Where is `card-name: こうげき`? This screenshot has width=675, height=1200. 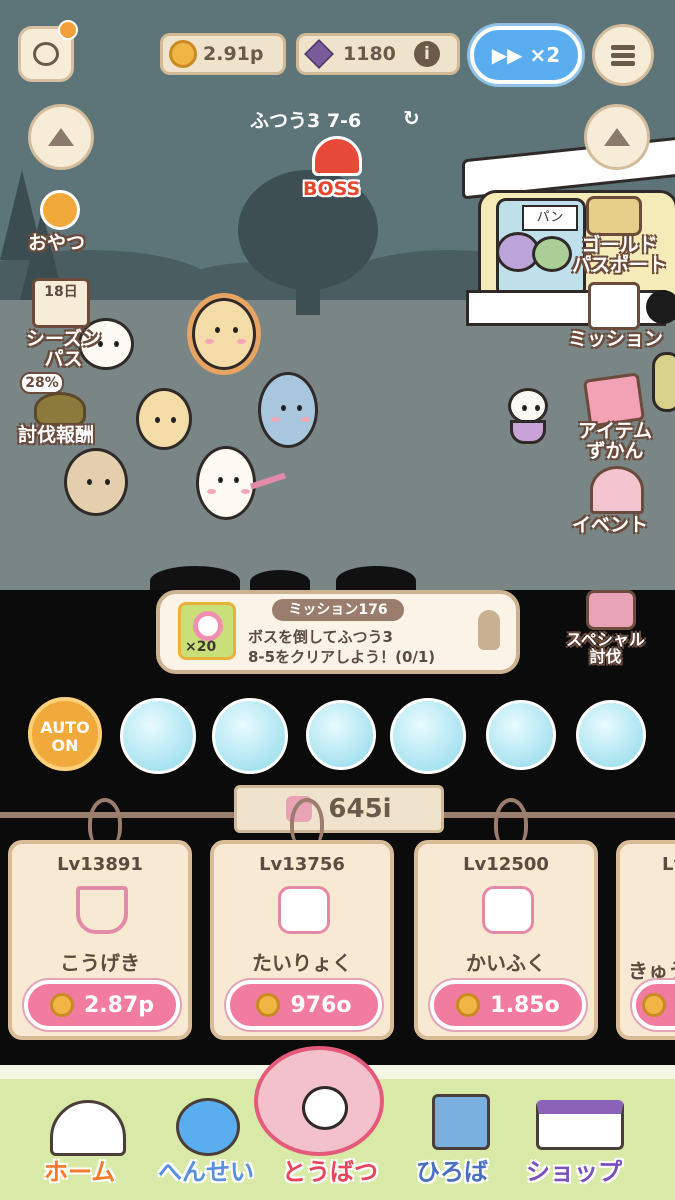
card-name: こうげき is located at coordinates (100, 963).